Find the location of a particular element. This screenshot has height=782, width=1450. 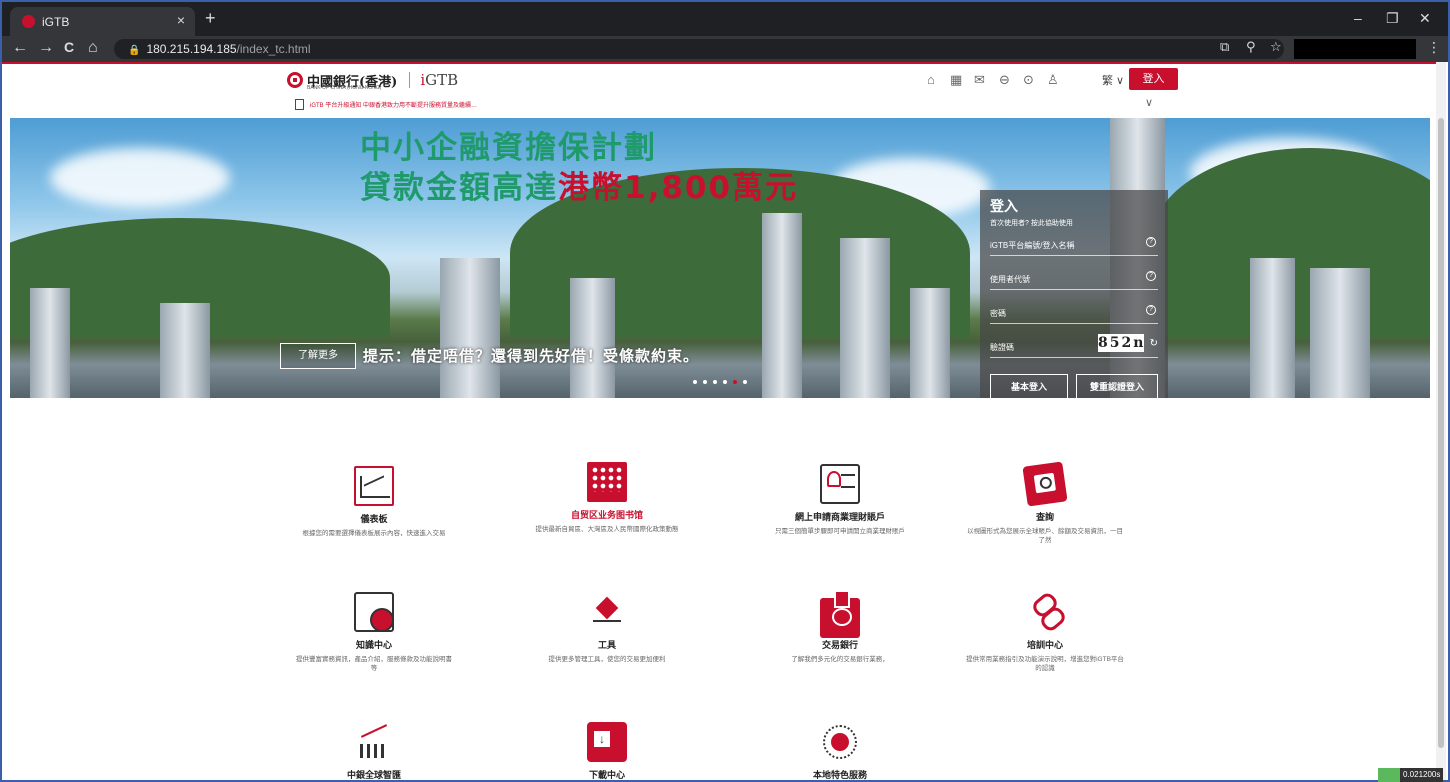

tab-title: iGTB is located at coordinates (56, 22).